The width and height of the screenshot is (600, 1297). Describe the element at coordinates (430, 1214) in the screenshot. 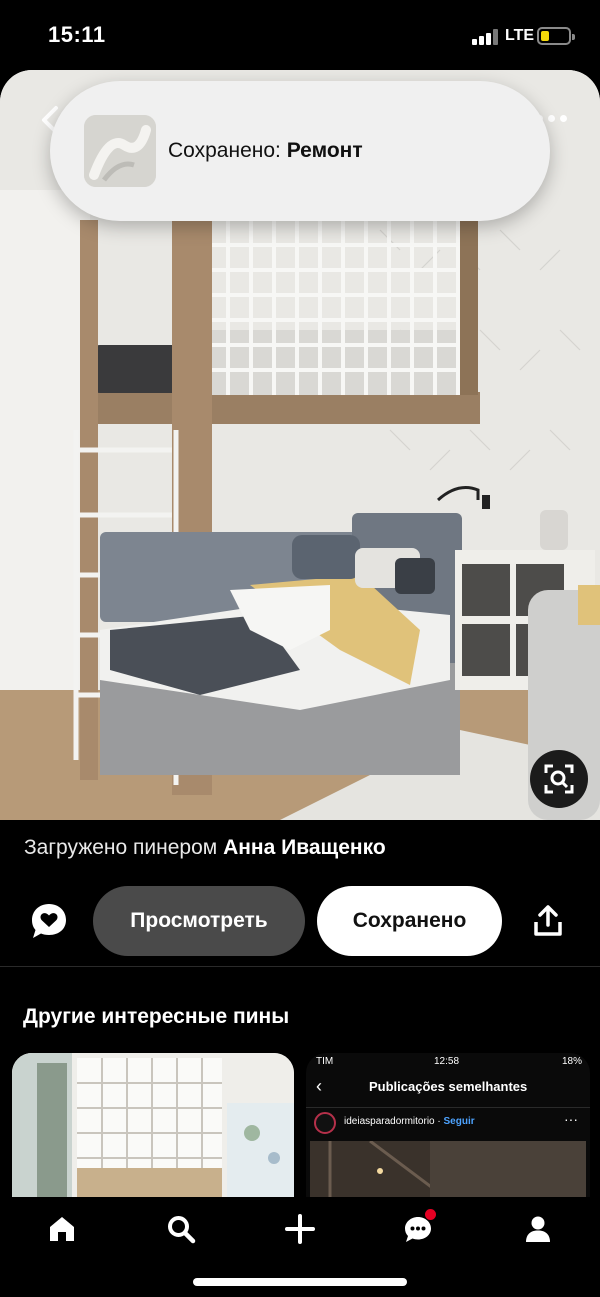

I see `notification-badge` at that location.